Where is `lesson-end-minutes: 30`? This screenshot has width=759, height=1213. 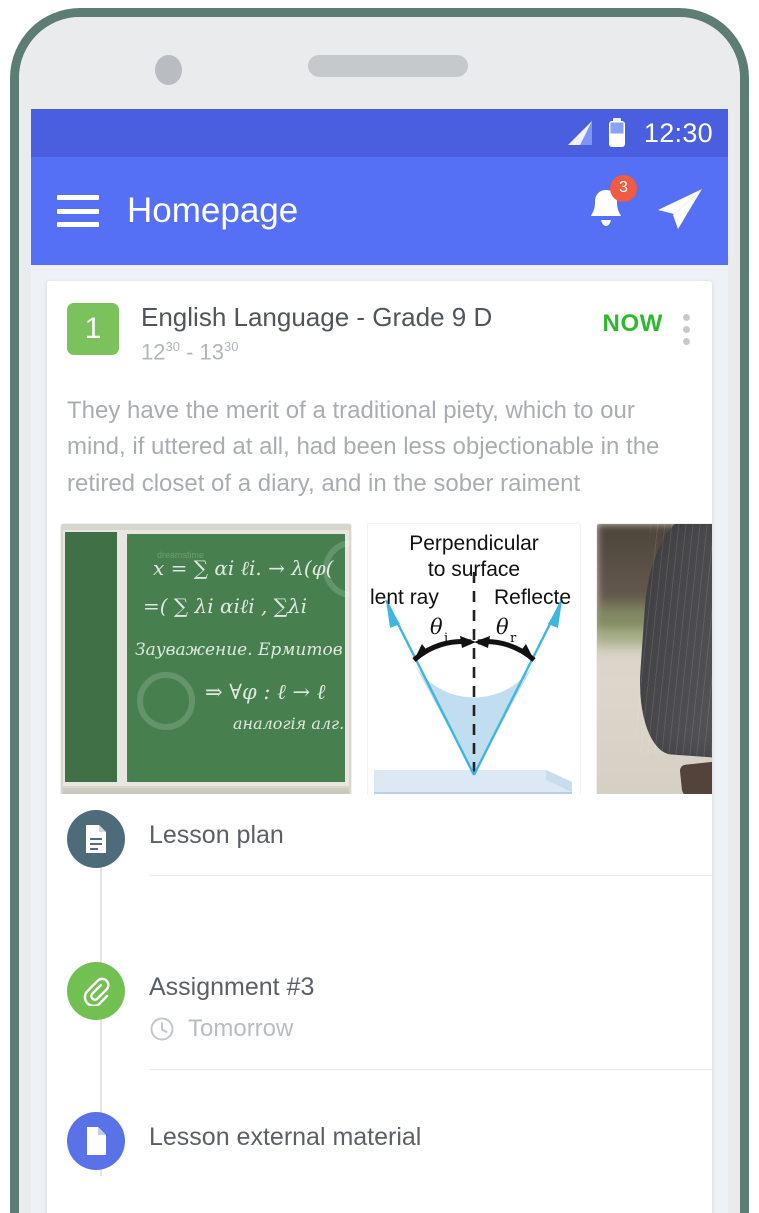
lesson-end-minutes: 30 is located at coordinates (231, 346).